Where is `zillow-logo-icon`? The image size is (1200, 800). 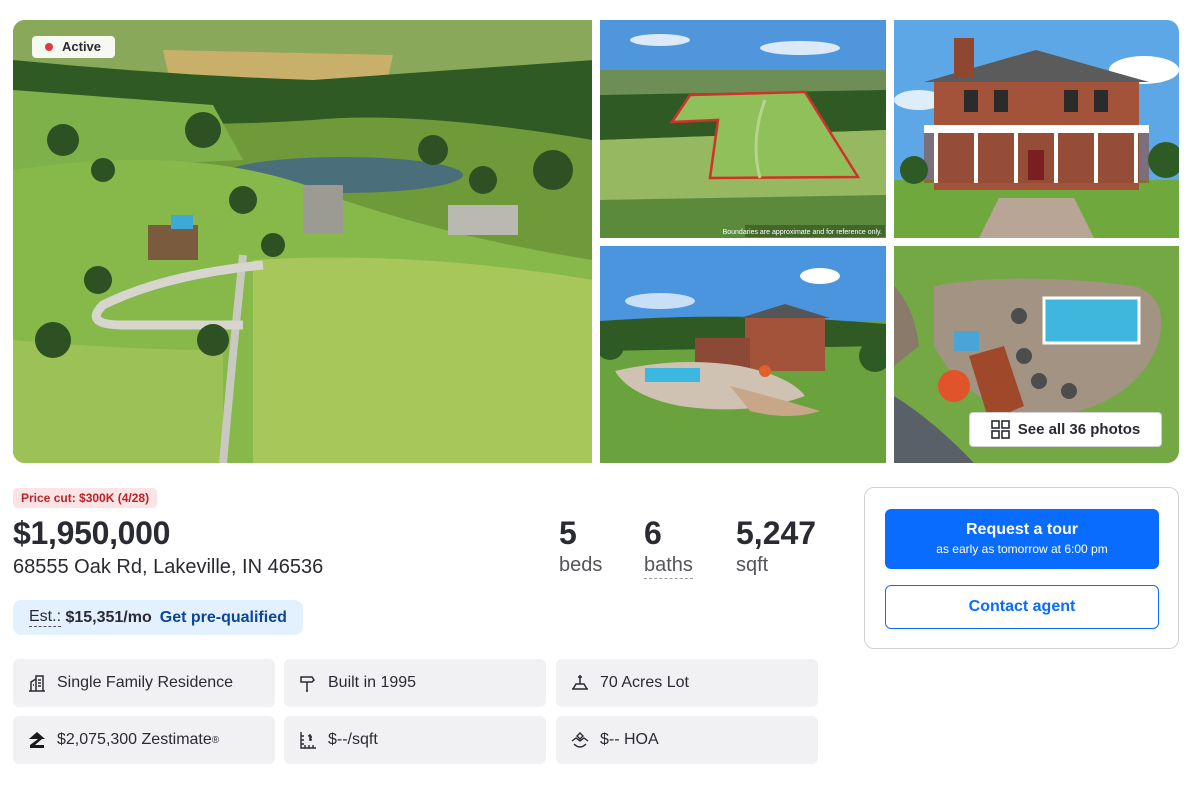 zillow-logo-icon is located at coordinates (37, 740).